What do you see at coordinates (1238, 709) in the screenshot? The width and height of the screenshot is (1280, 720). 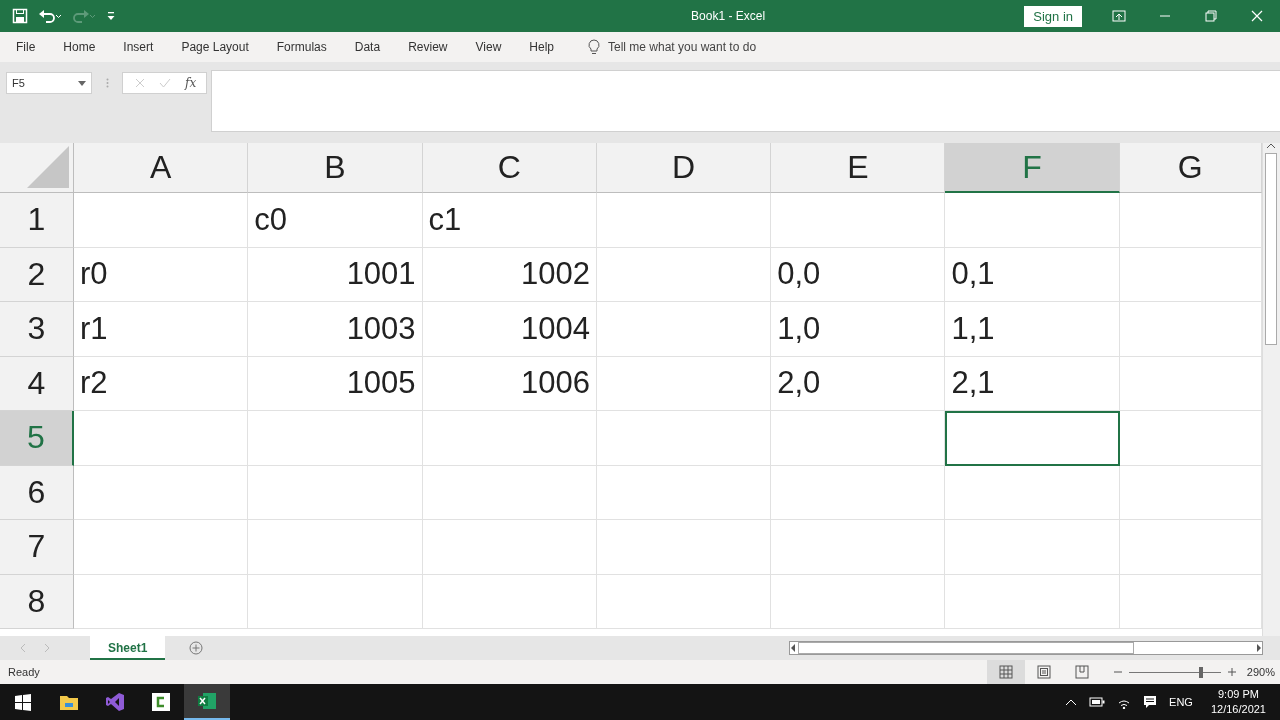 I see `clock-date: 12/16/2021` at bounding box center [1238, 709].